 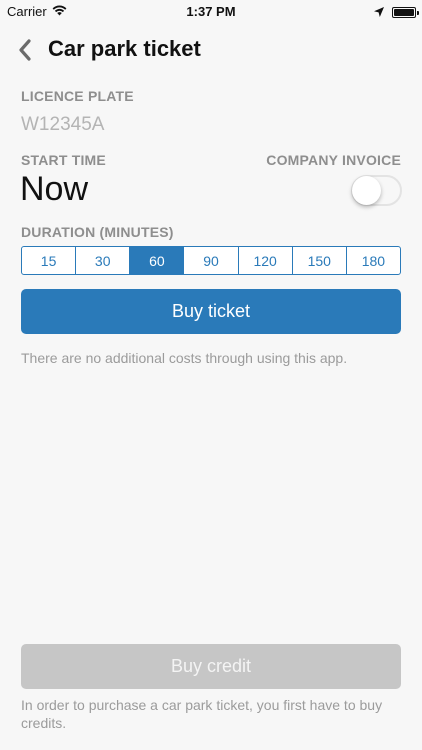 I want to click on duration-option-180: 180, so click(x=373, y=260).